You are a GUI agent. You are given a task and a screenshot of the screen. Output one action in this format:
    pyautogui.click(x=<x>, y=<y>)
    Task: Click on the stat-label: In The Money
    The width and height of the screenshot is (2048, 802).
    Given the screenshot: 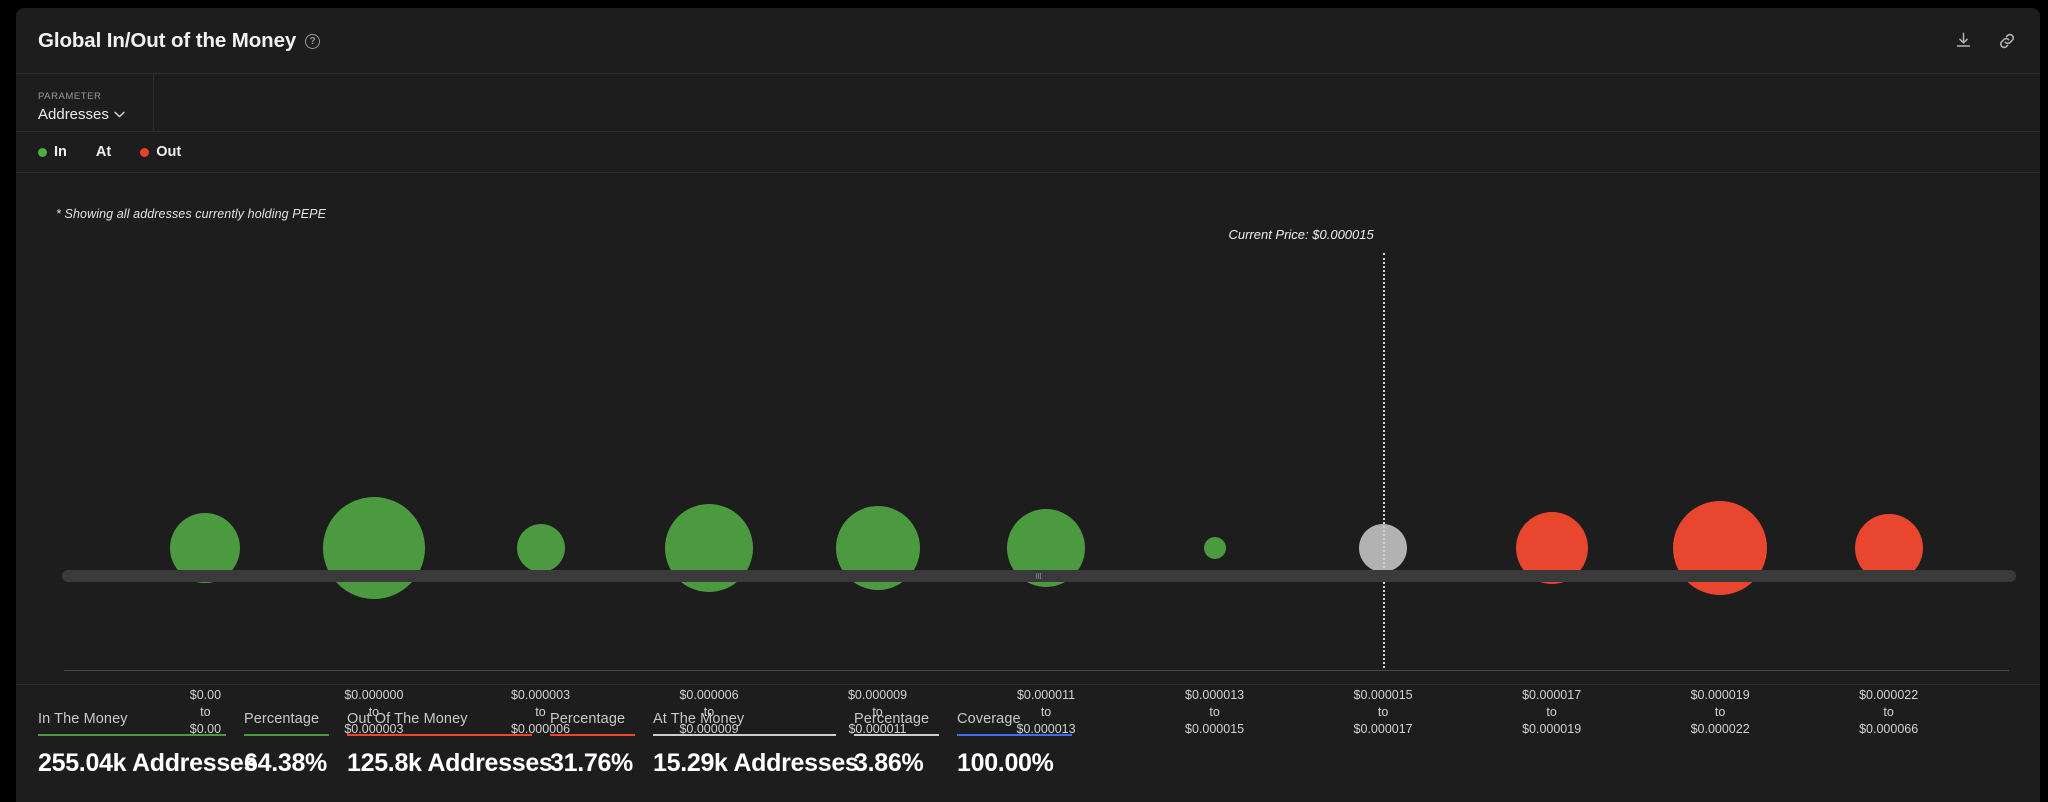 What is the action you would take?
    pyautogui.click(x=83, y=719)
    